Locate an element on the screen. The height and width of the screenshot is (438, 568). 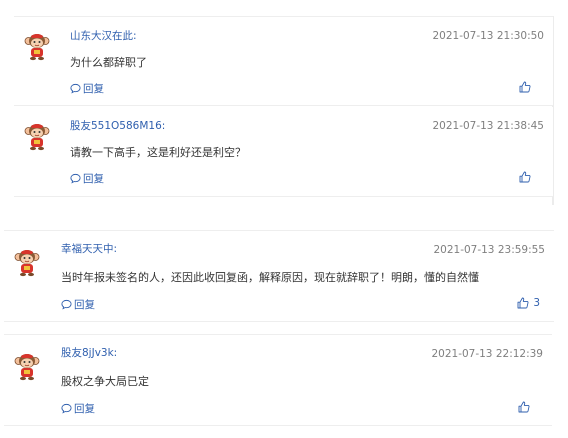
username-link: 幸福天天中: is located at coordinates (89, 248).